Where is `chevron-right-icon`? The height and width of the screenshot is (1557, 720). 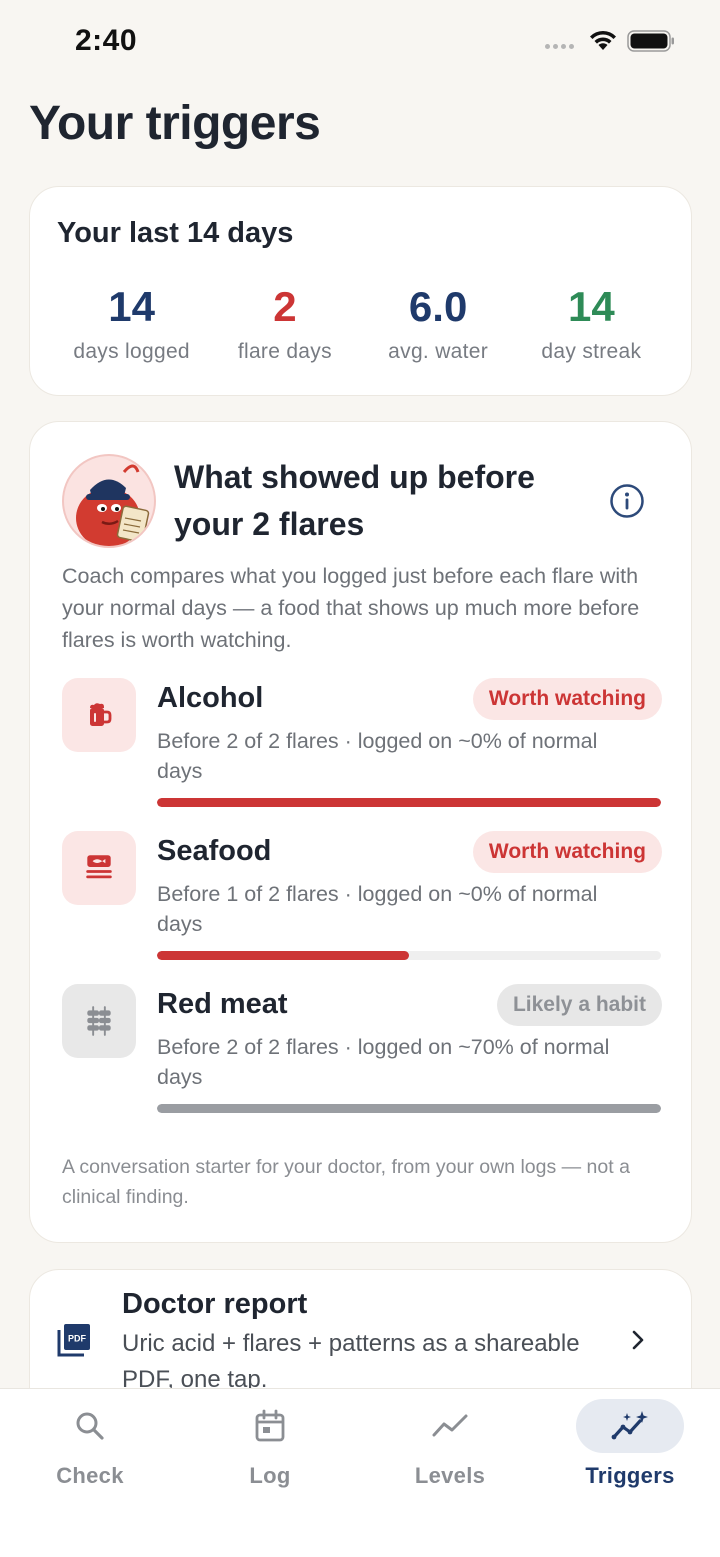
chevron-right-icon is located at coordinates (638, 1340).